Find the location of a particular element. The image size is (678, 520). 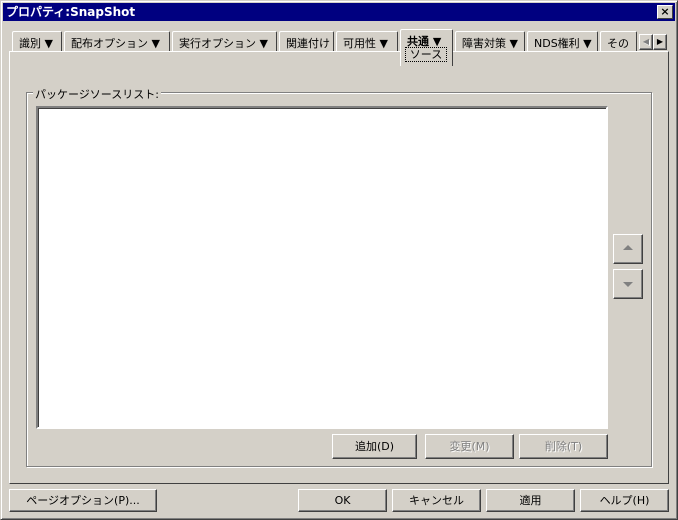

cancel-button: キャンセル is located at coordinates (436, 500).